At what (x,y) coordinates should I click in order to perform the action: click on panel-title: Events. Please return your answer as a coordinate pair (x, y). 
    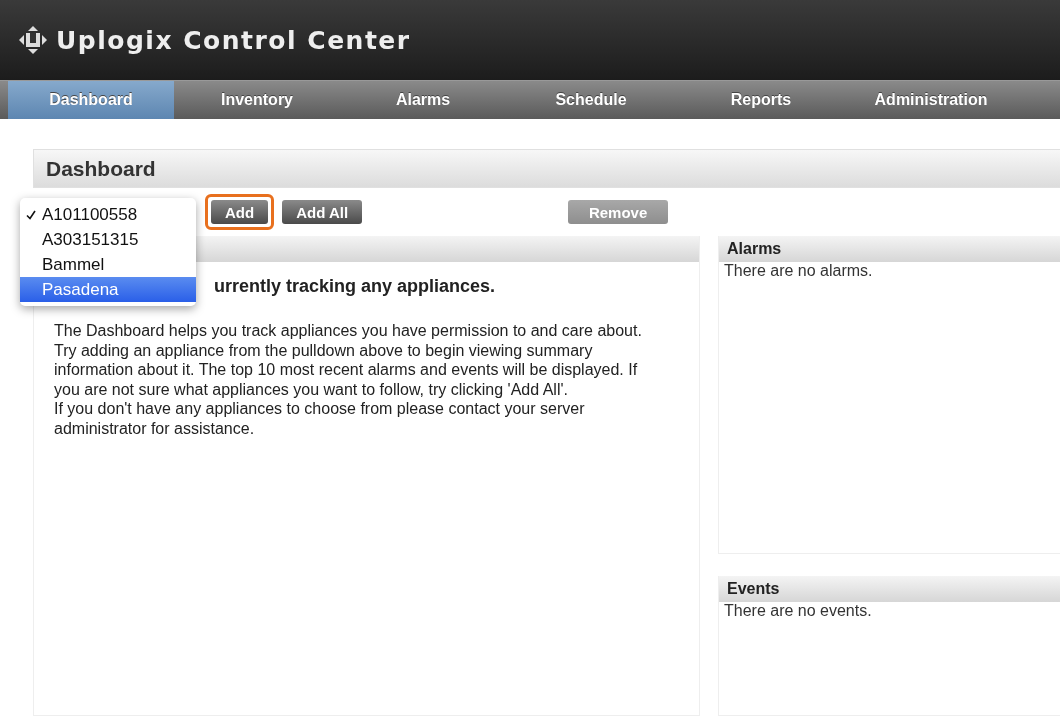
    Looking at the image, I should click on (753, 589).